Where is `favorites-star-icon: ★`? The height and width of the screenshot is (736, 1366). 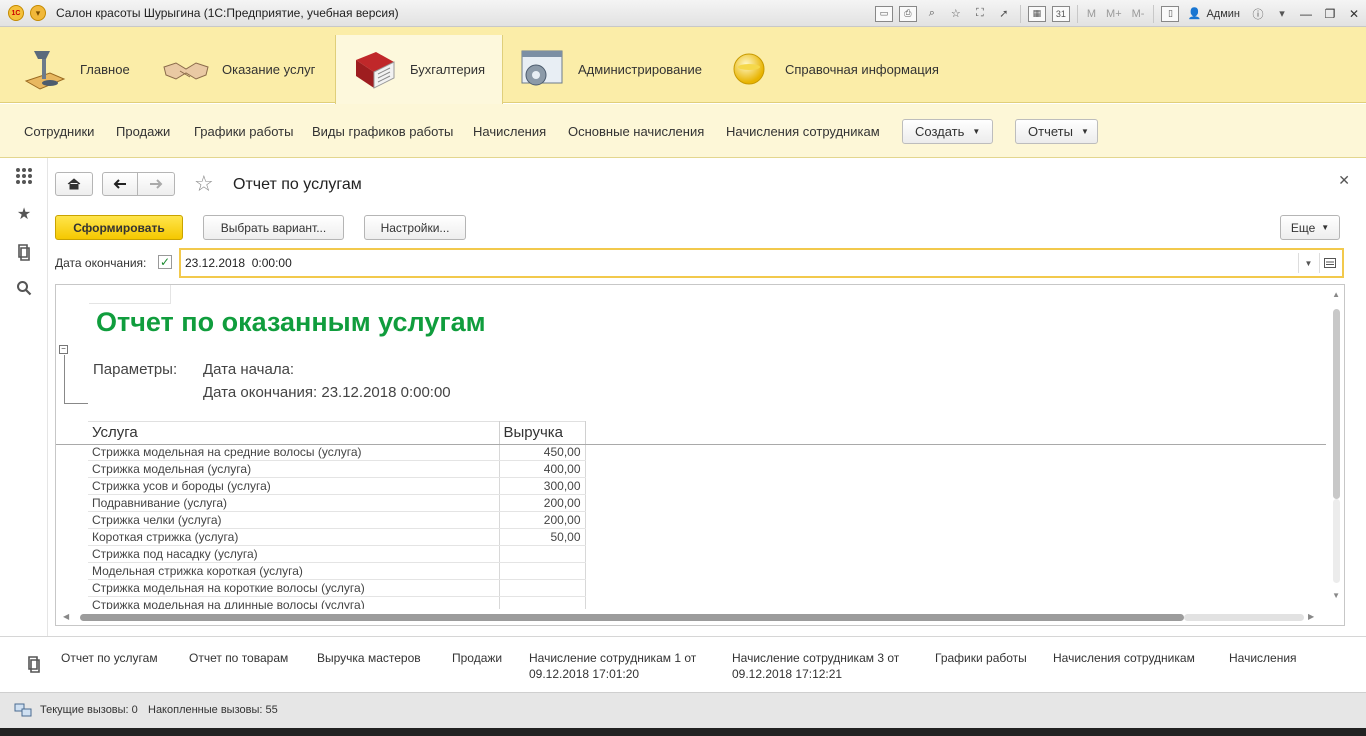
favorites-star-icon: ★ is located at coordinates (24, 214).